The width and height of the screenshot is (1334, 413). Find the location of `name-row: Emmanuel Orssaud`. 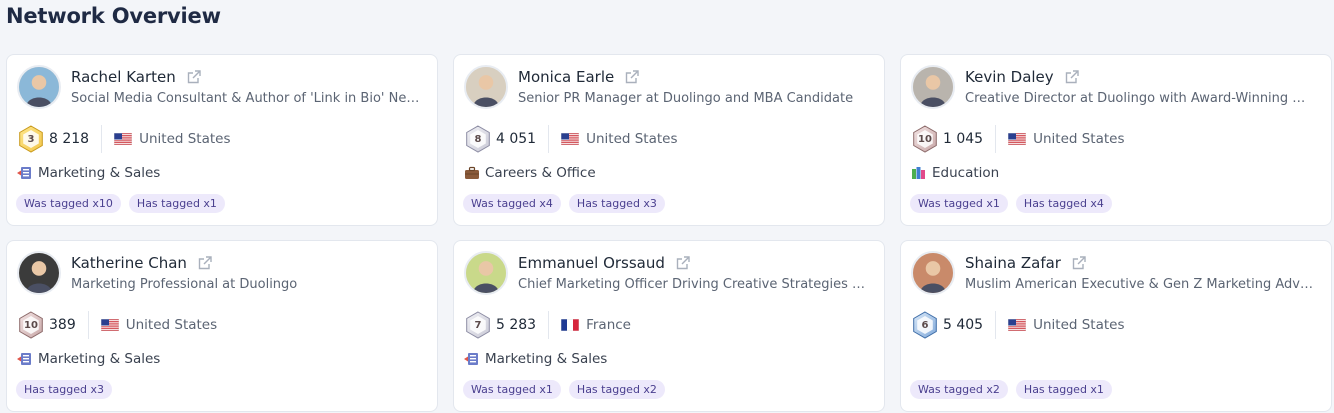

name-row: Emmanuel Orssaud is located at coordinates (604, 263).